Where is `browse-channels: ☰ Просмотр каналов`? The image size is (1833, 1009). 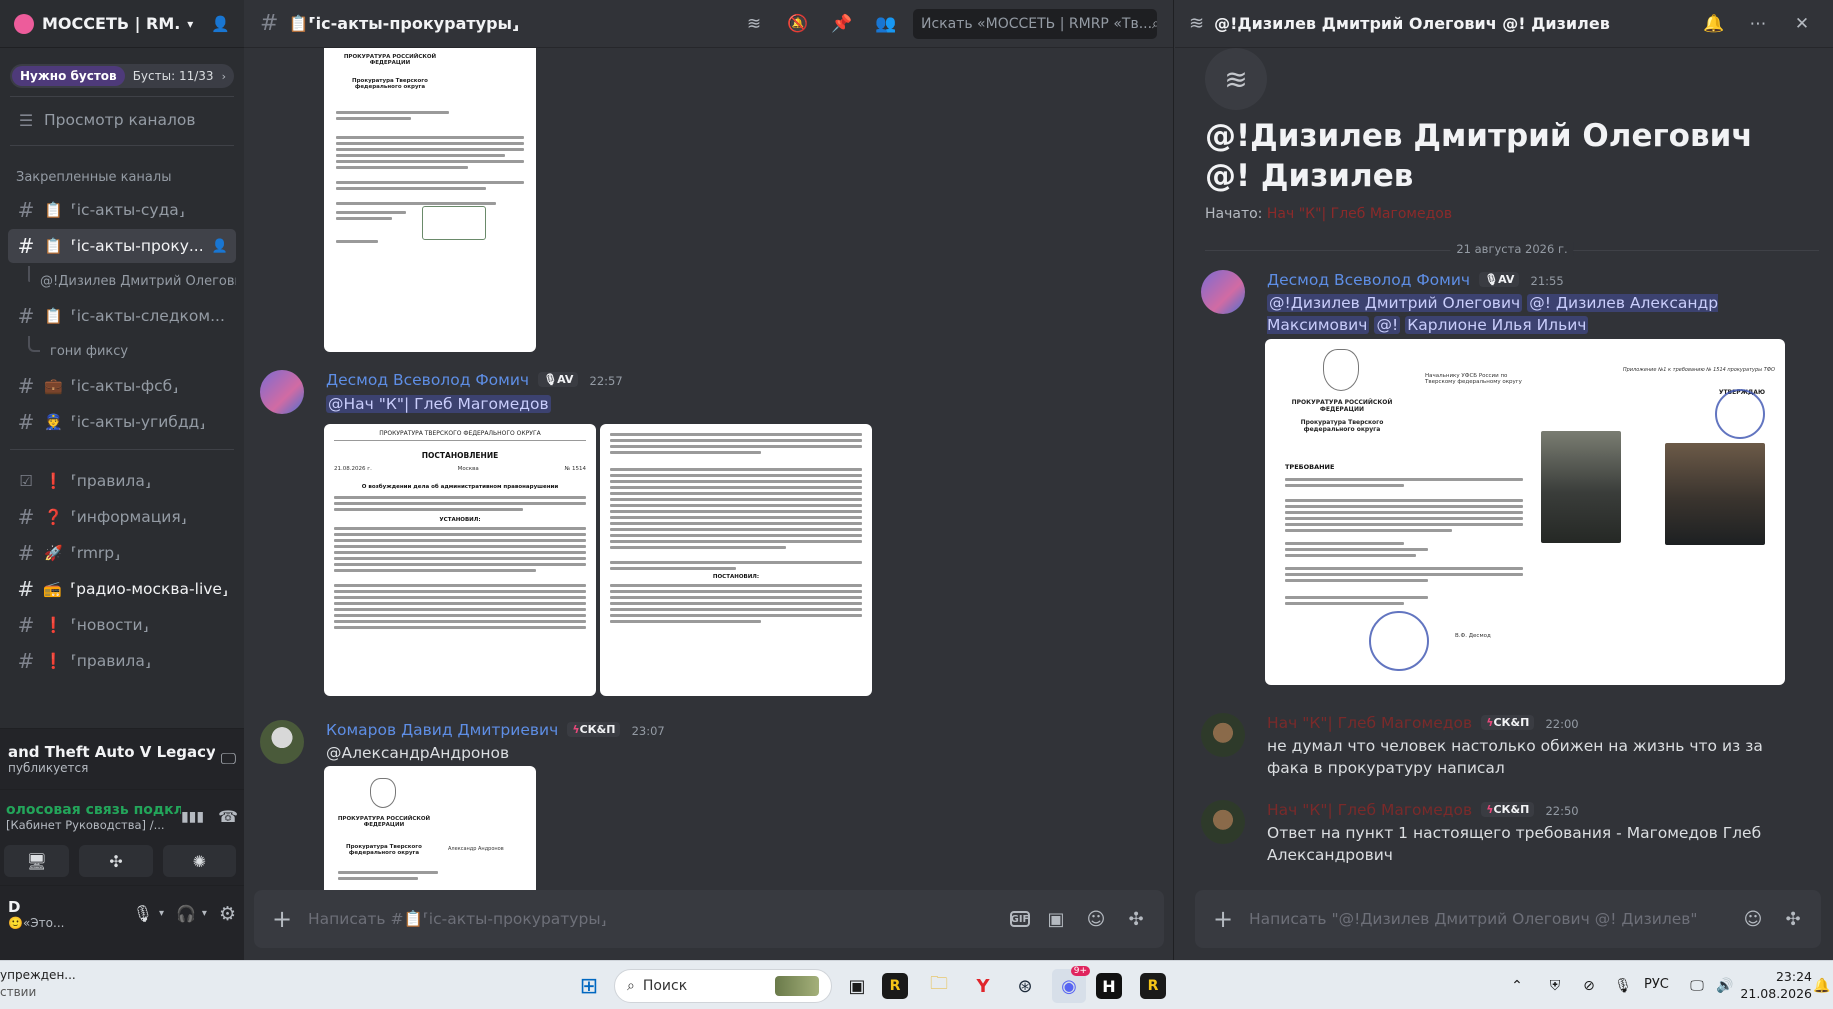 browse-channels: ☰ Просмотр каналов is located at coordinates (122, 120).